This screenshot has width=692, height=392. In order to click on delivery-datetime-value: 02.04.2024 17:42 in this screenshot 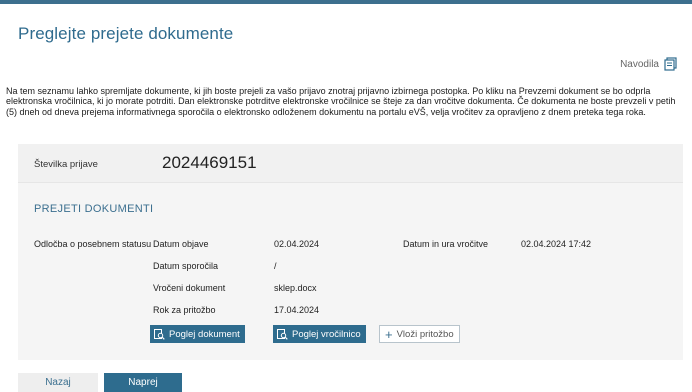, I will do `click(556, 244)`.